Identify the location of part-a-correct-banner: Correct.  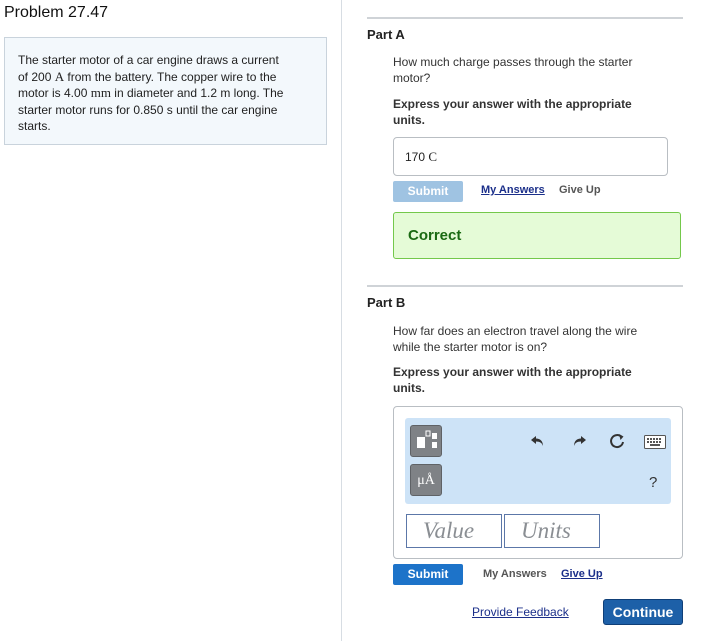
(537, 235).